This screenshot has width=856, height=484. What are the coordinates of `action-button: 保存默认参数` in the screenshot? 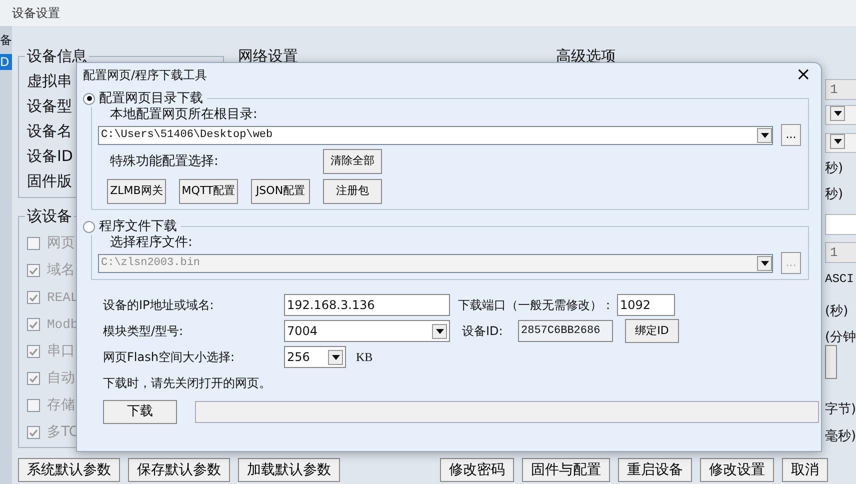 It's located at (179, 470).